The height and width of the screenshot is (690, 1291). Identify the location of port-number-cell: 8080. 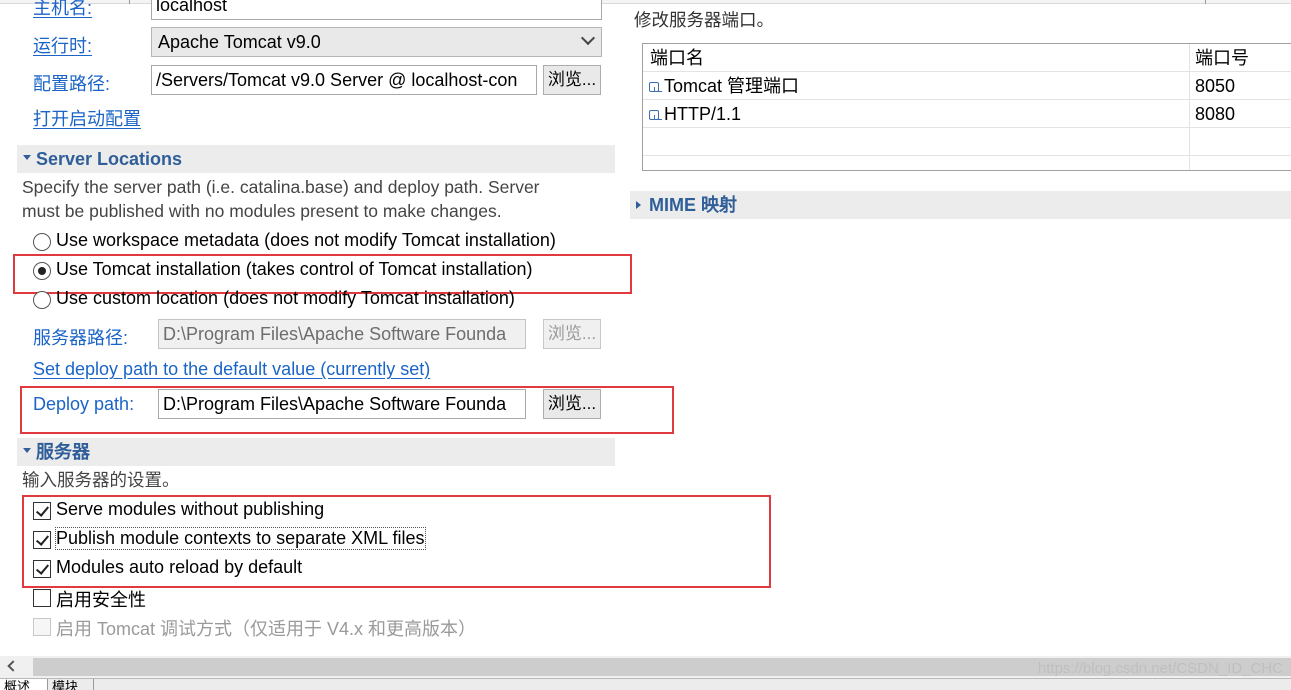
(1215, 114).